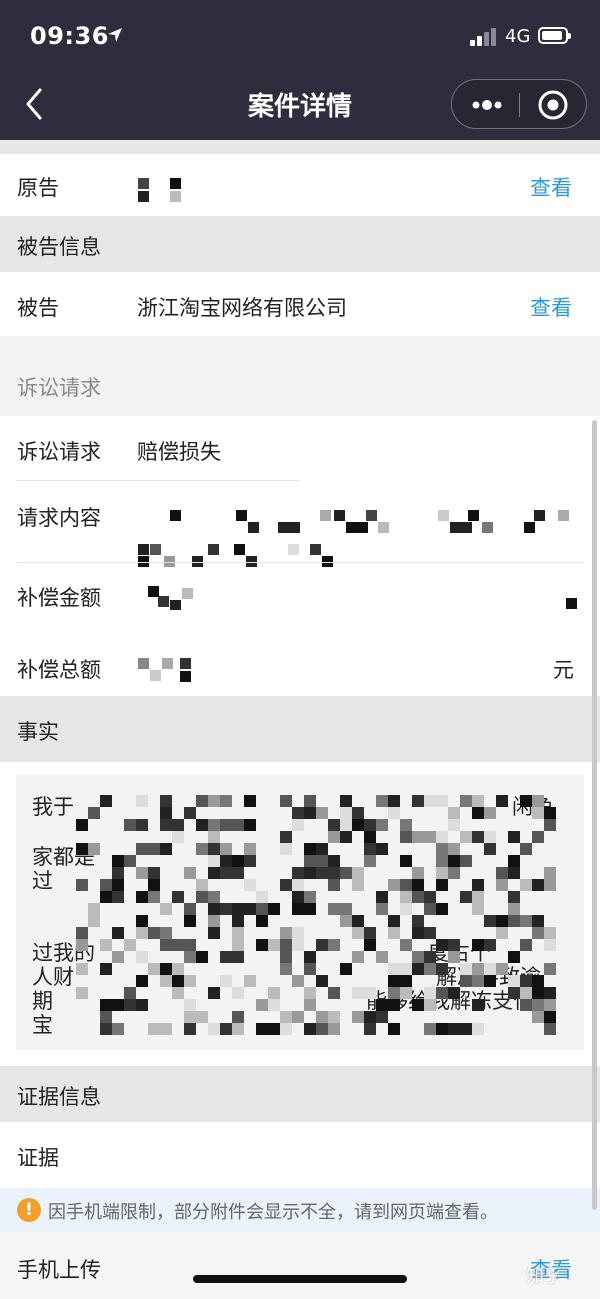 This screenshot has width=600, height=1299. I want to click on total-compensation-label: 补偿总额, so click(59, 670).